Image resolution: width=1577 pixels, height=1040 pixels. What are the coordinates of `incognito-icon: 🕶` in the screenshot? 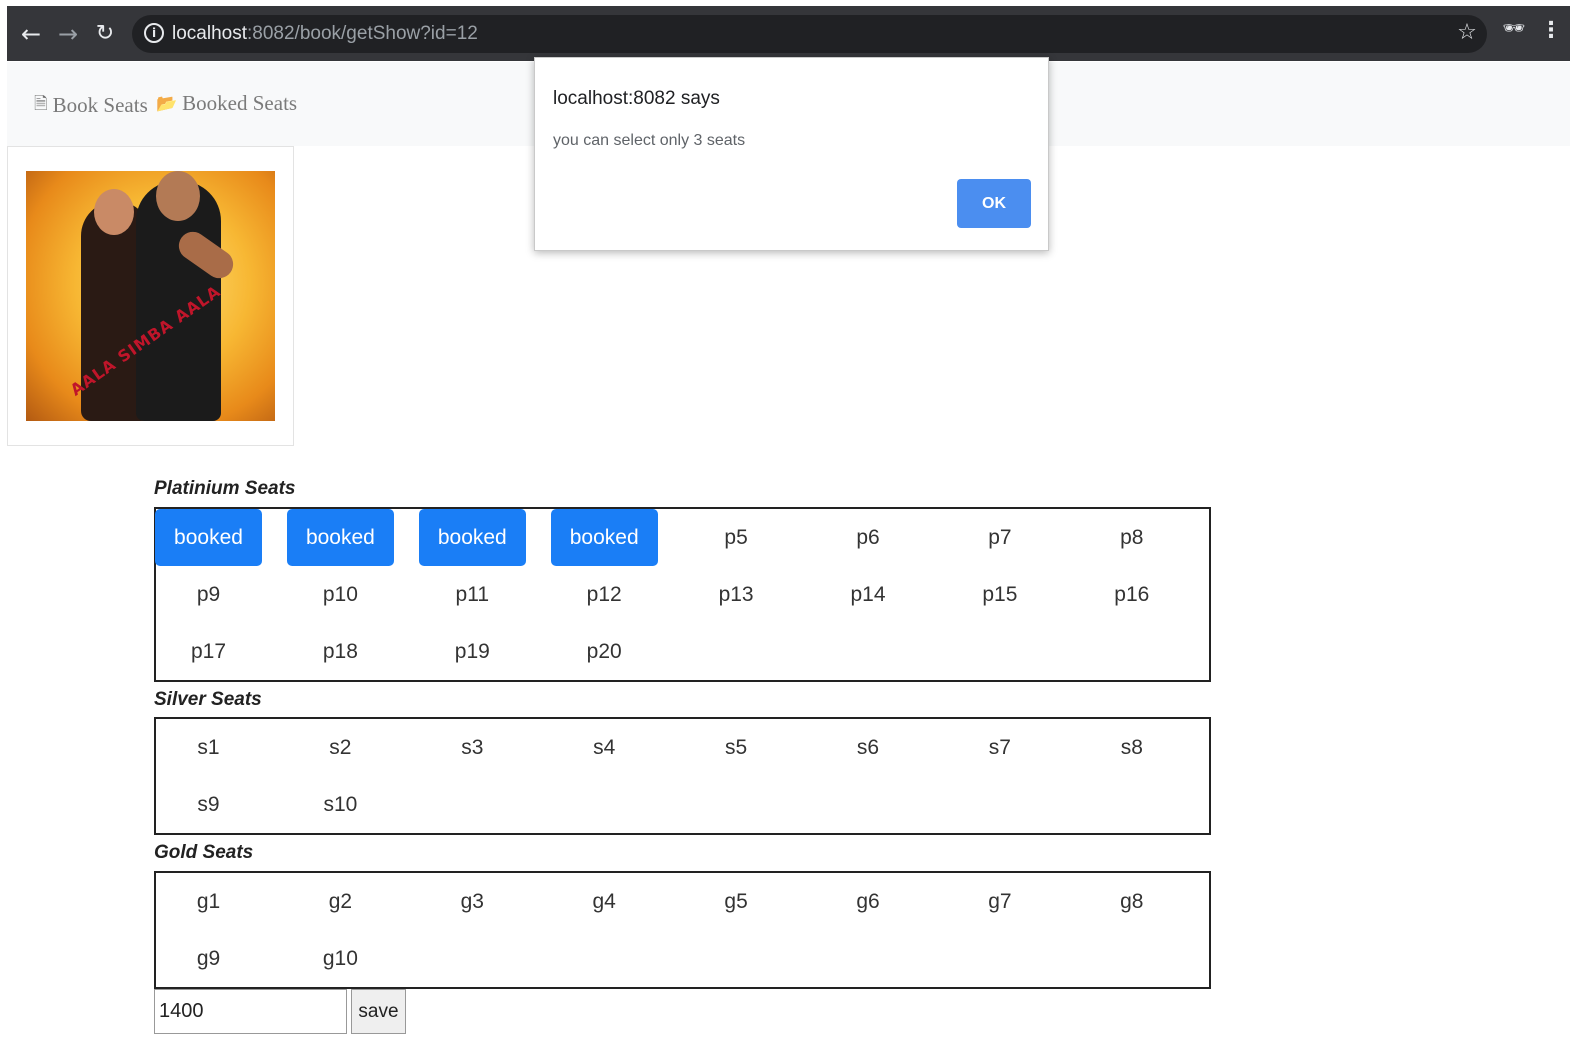 It's located at (1514, 33).